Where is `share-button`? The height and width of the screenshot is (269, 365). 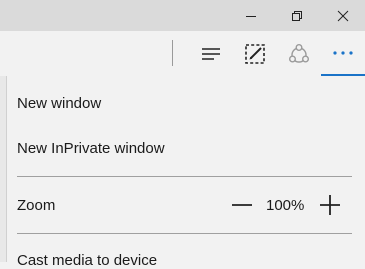
share-button is located at coordinates (299, 53).